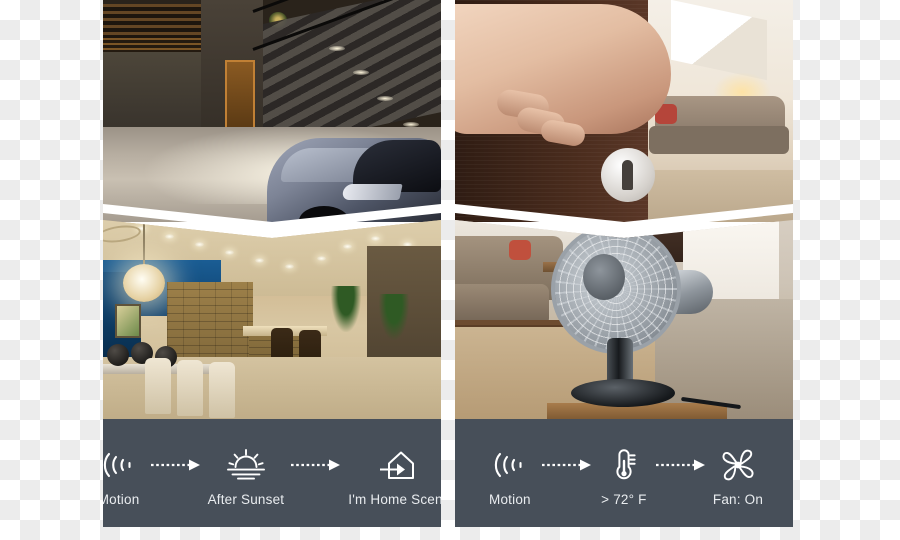  Describe the element at coordinates (118, 355) in the screenshot. I see `decor-vase` at that location.